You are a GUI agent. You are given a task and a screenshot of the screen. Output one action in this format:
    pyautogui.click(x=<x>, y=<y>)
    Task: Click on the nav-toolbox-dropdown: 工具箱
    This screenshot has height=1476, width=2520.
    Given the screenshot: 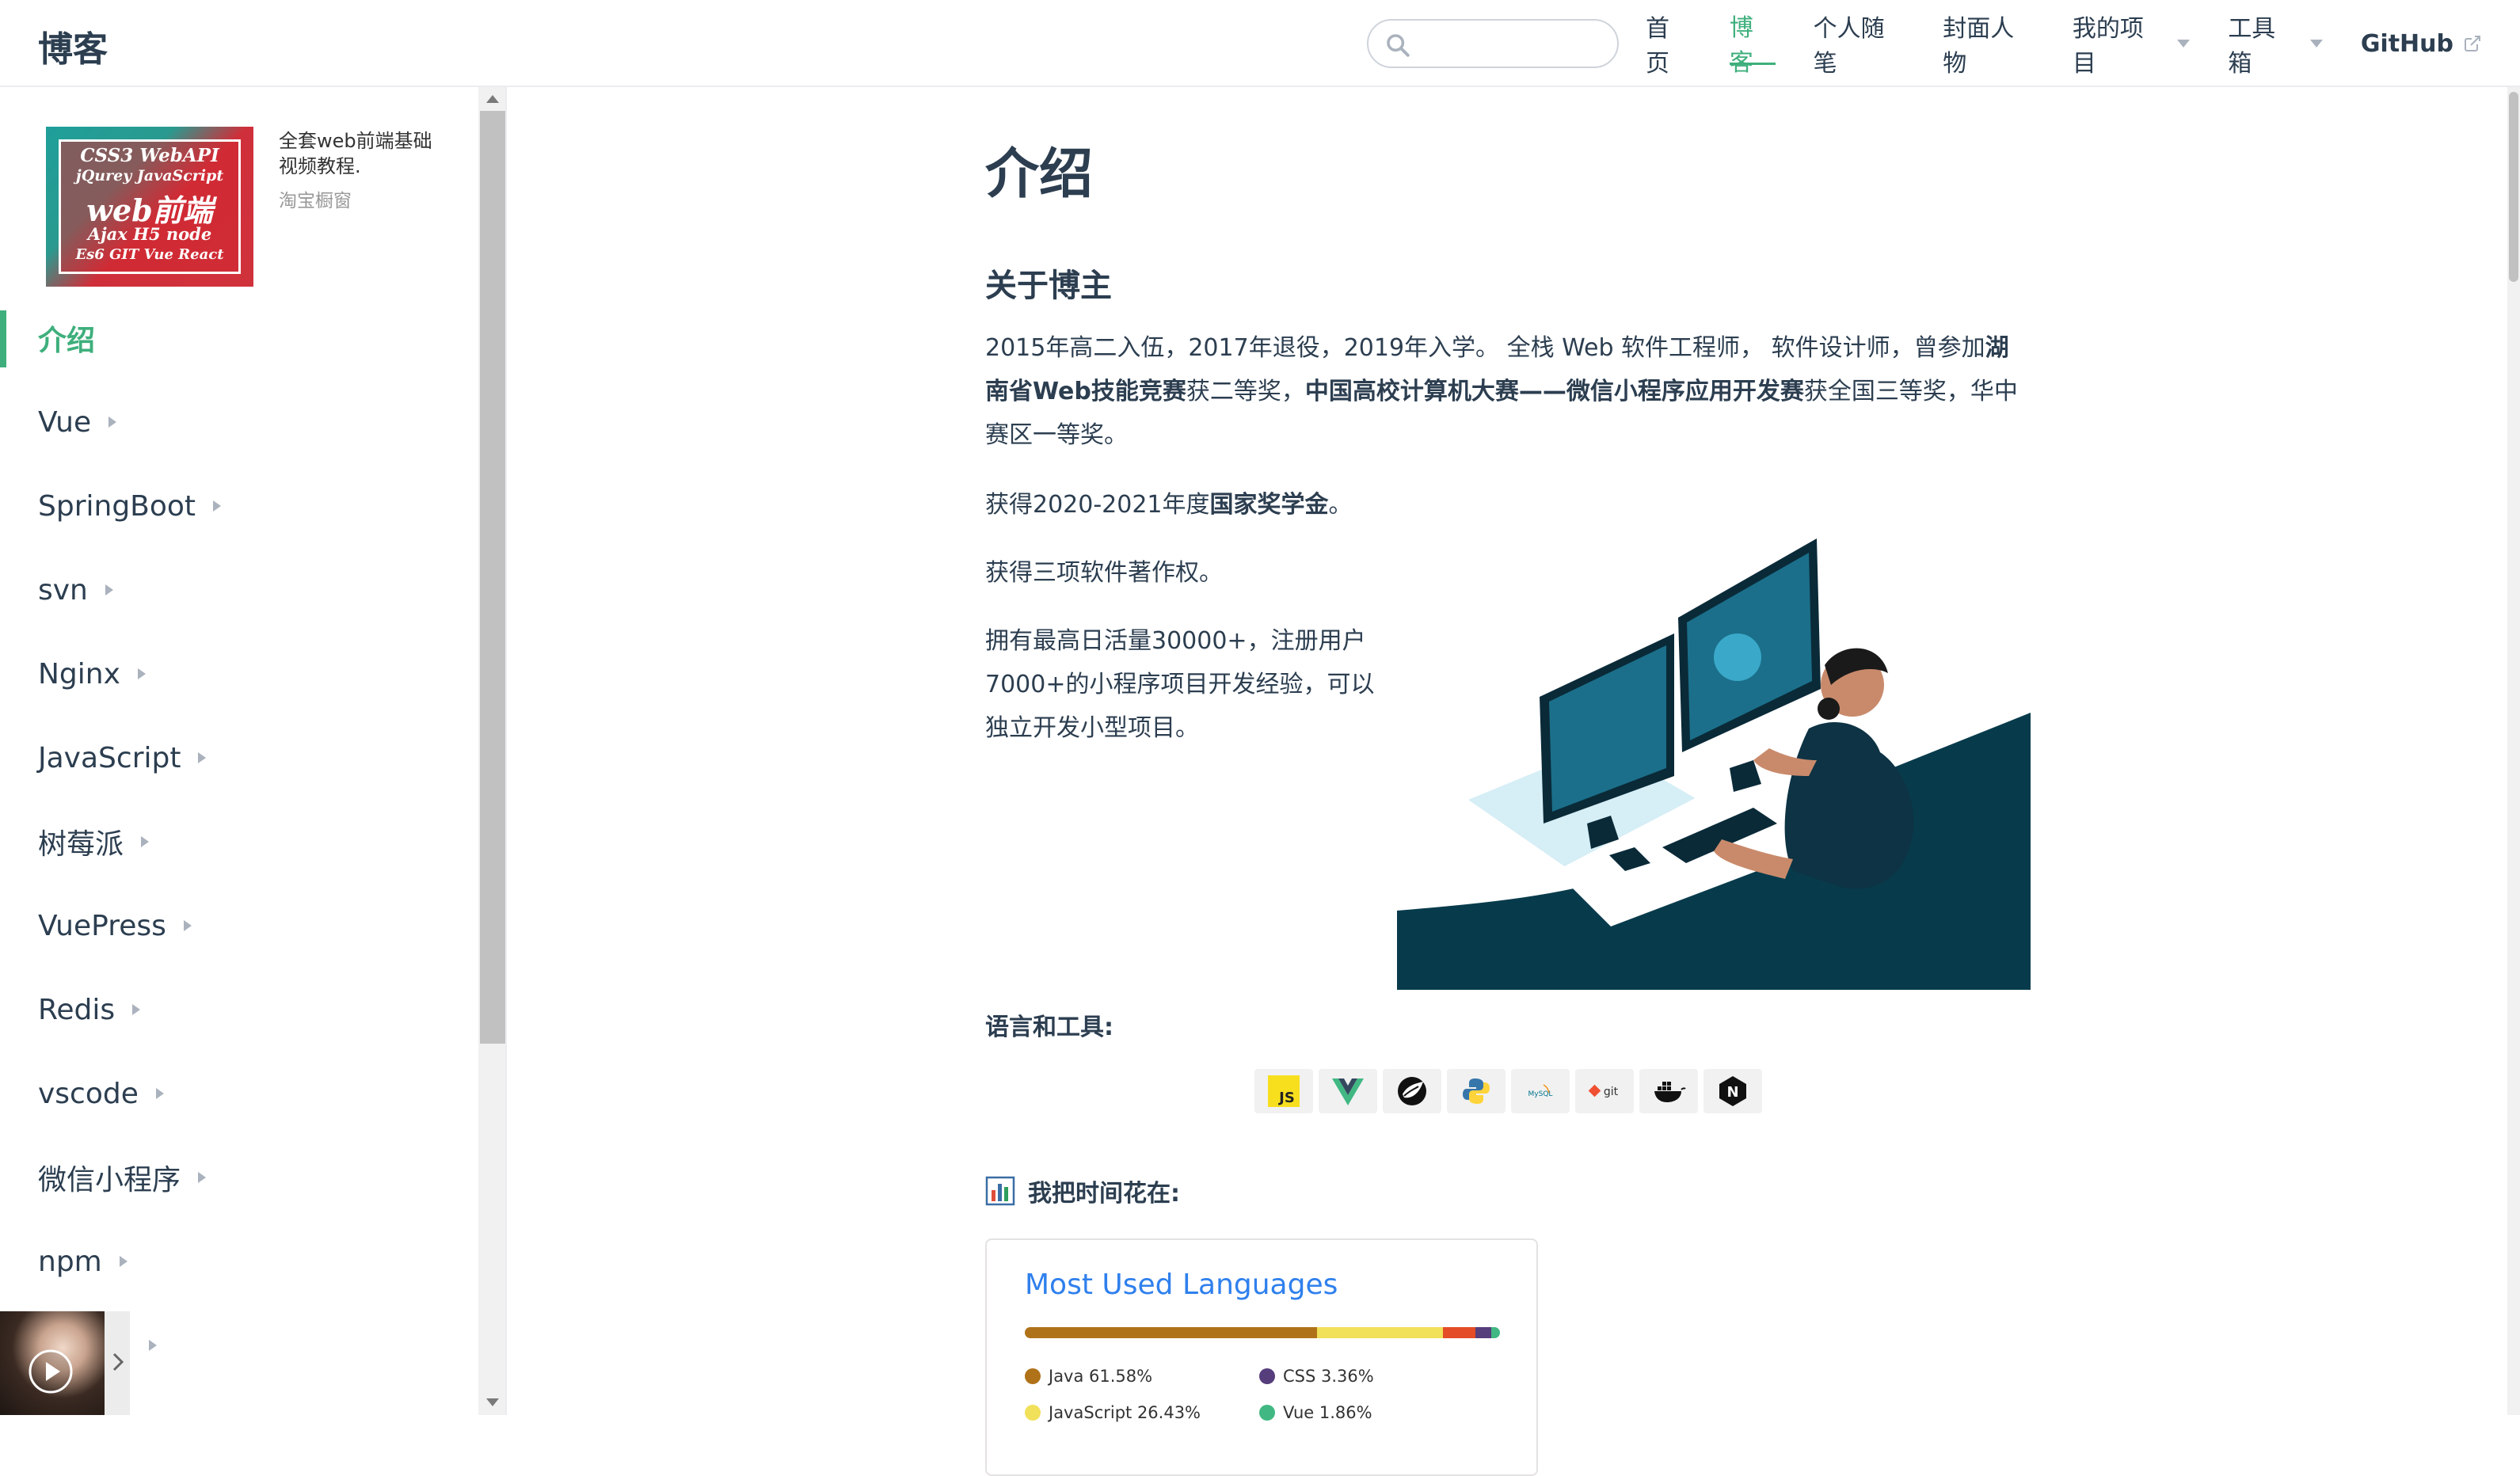 What is the action you would take?
    pyautogui.click(x=2275, y=46)
    